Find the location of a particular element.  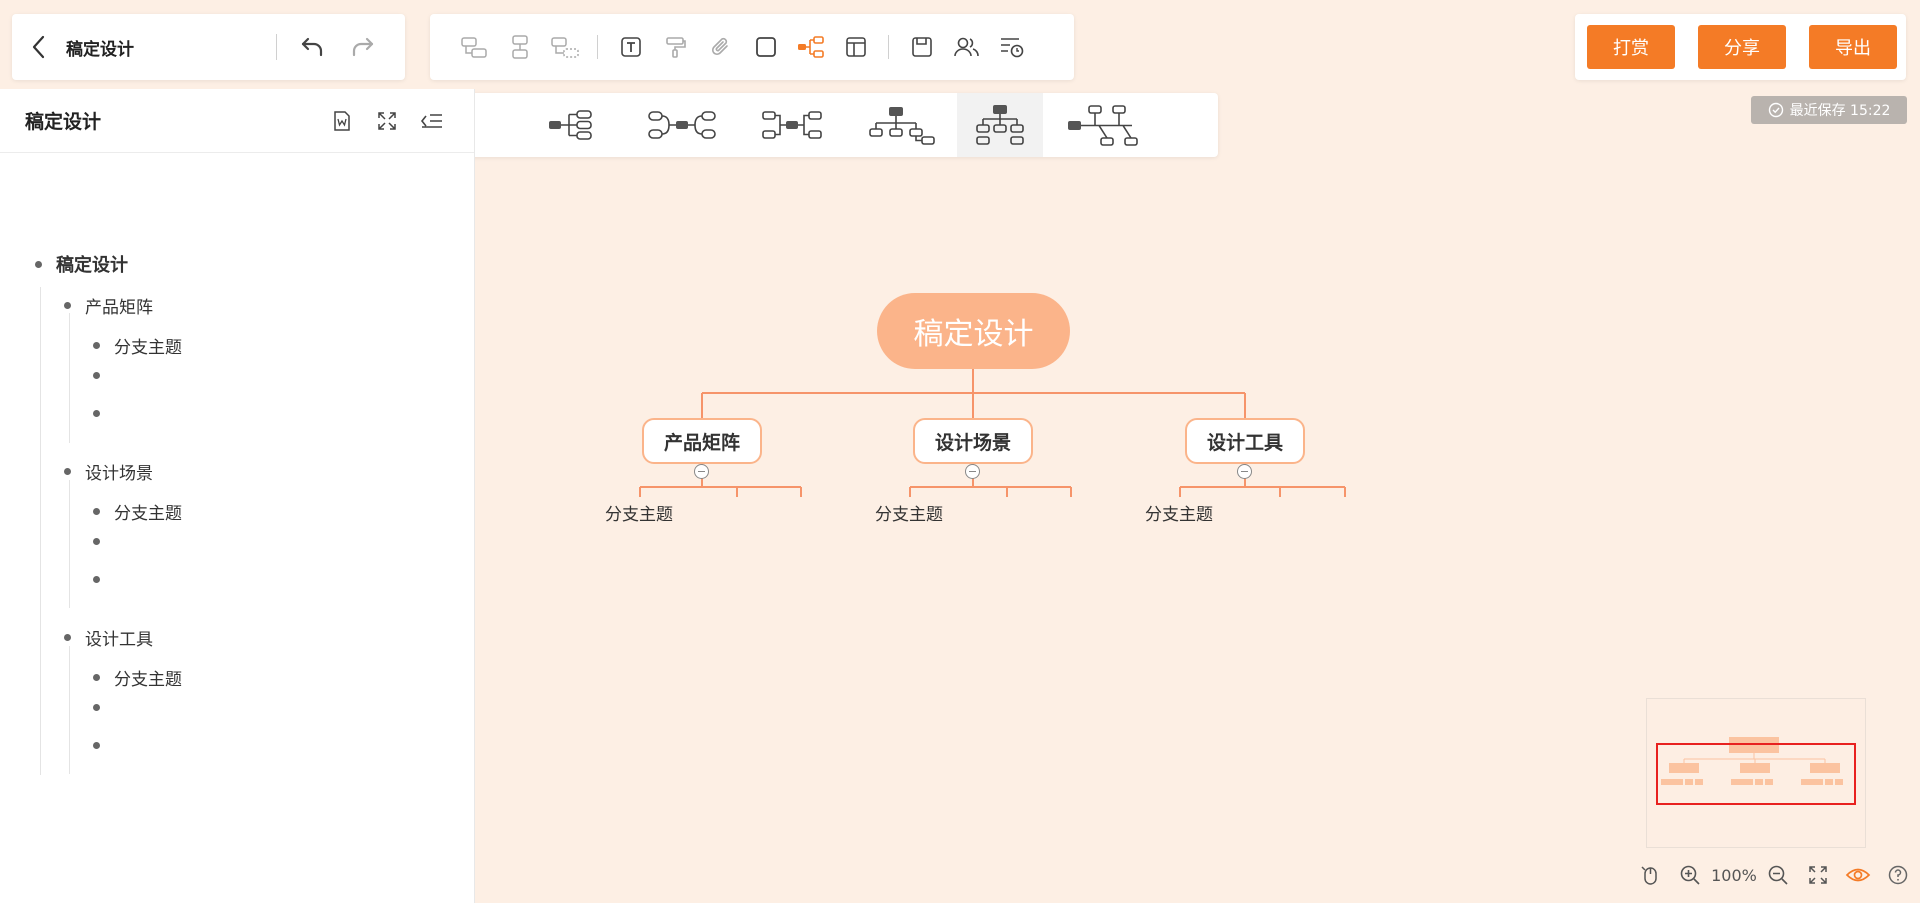

outline-item-branch: 设计工具 is located at coordinates (108, 637).